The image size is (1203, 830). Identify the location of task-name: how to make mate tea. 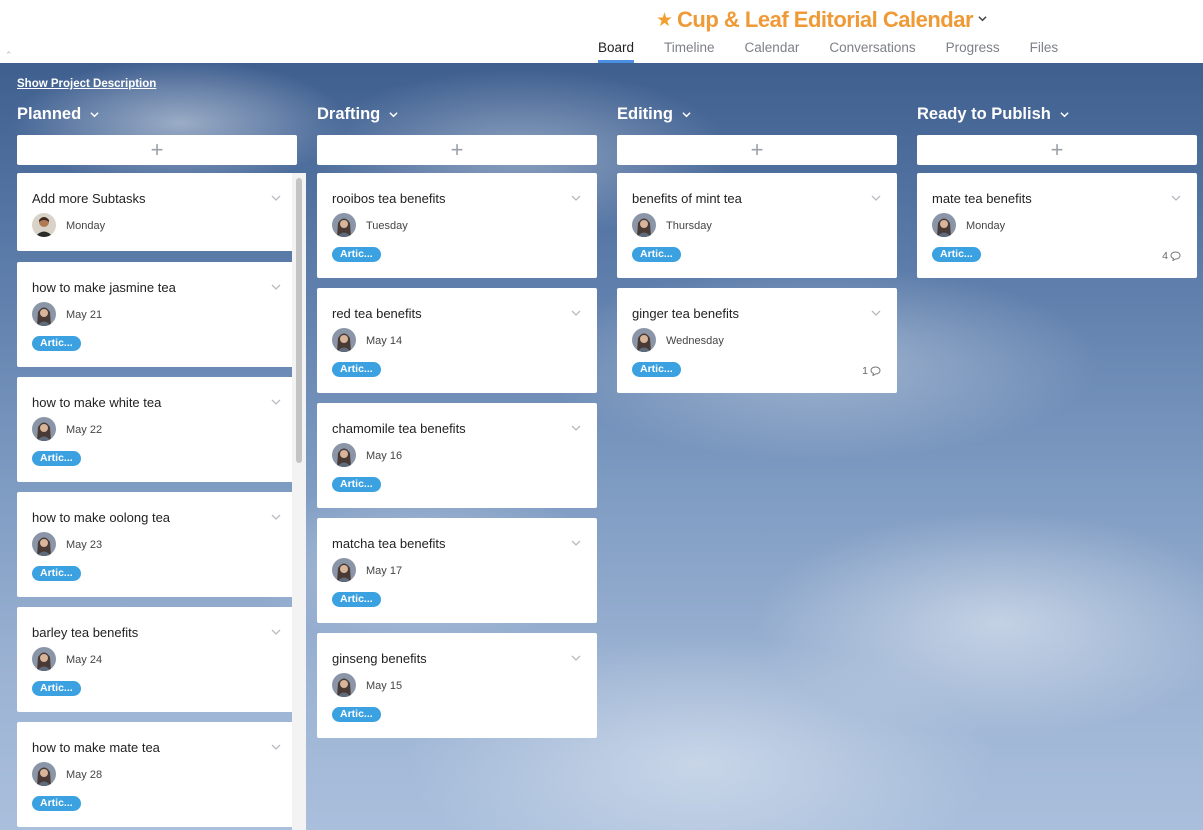
(96, 747).